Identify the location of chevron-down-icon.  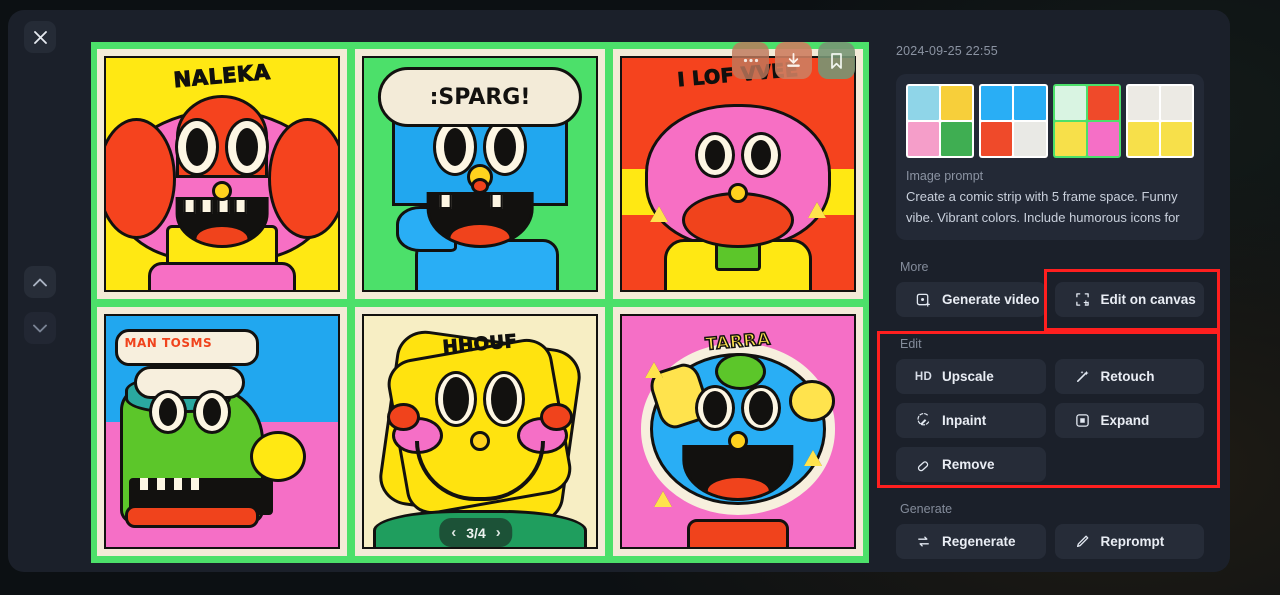
(40, 328).